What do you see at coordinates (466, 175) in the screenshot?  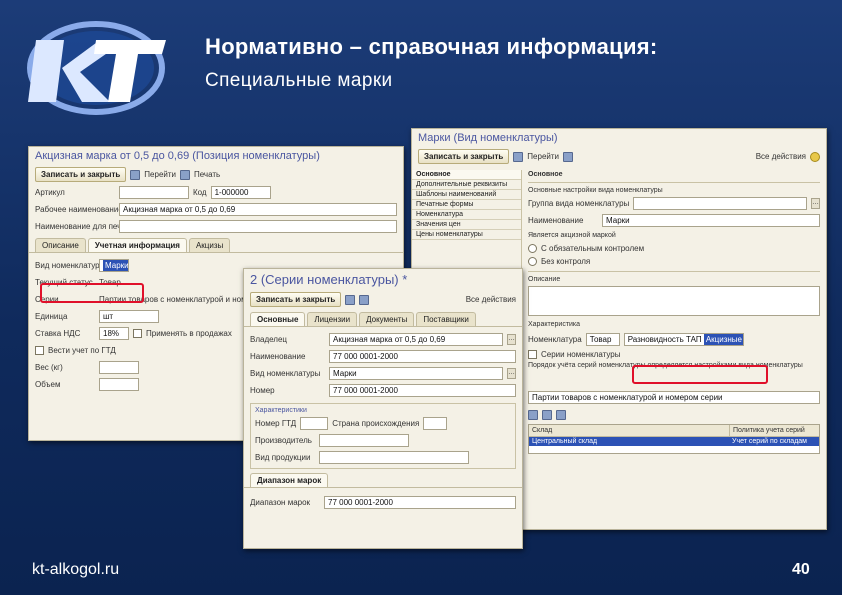 I see `nav-item: Основное` at bounding box center [466, 175].